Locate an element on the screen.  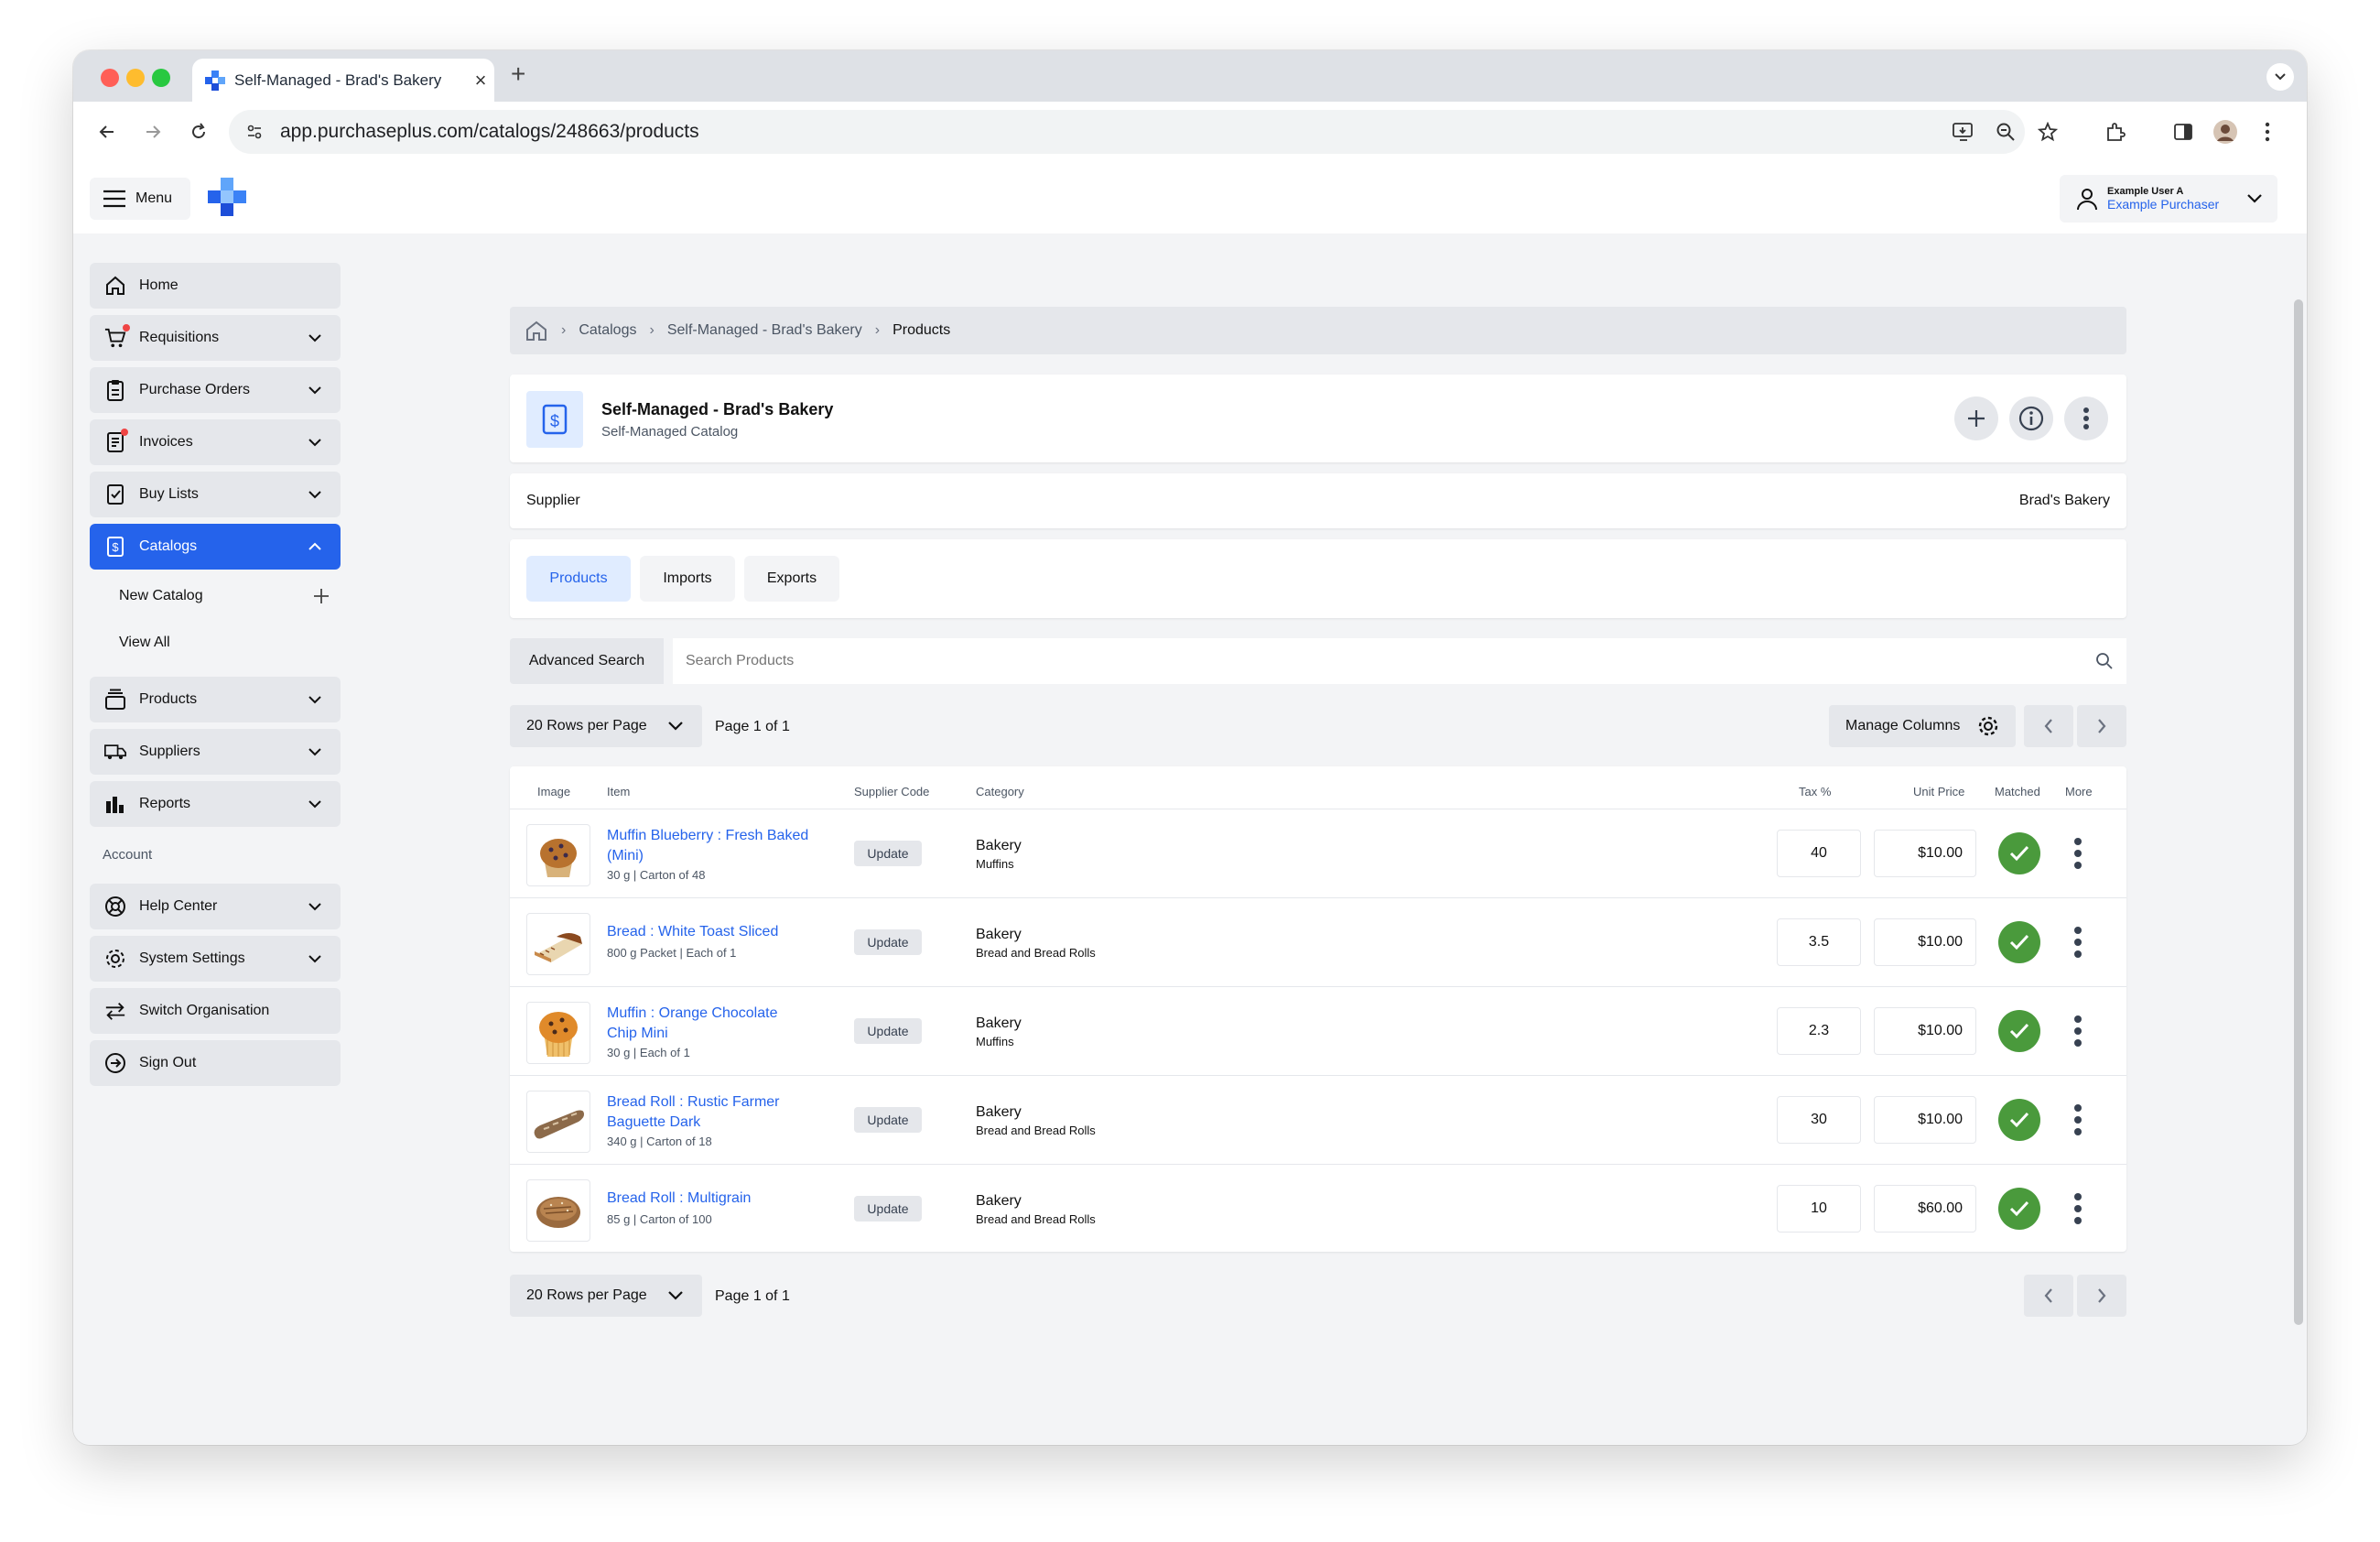
sidebar-item-suppliers: Suppliers is located at coordinates (215, 752).